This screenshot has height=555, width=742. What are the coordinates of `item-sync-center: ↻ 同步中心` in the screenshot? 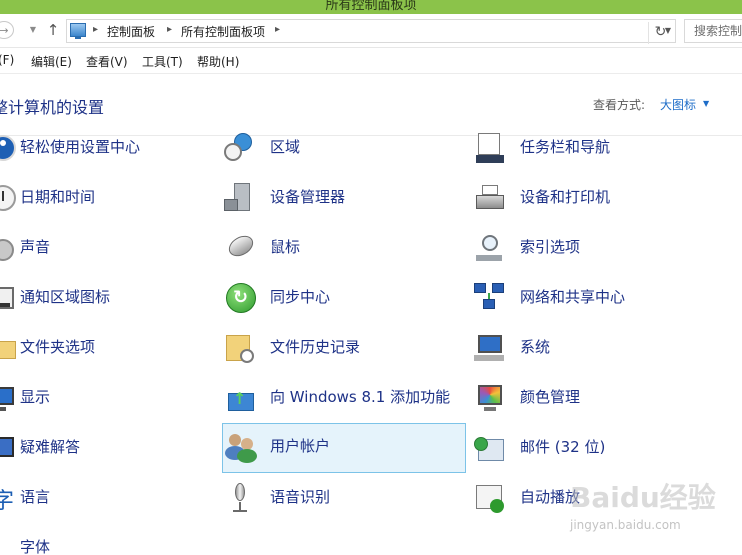 It's located at (344, 299).